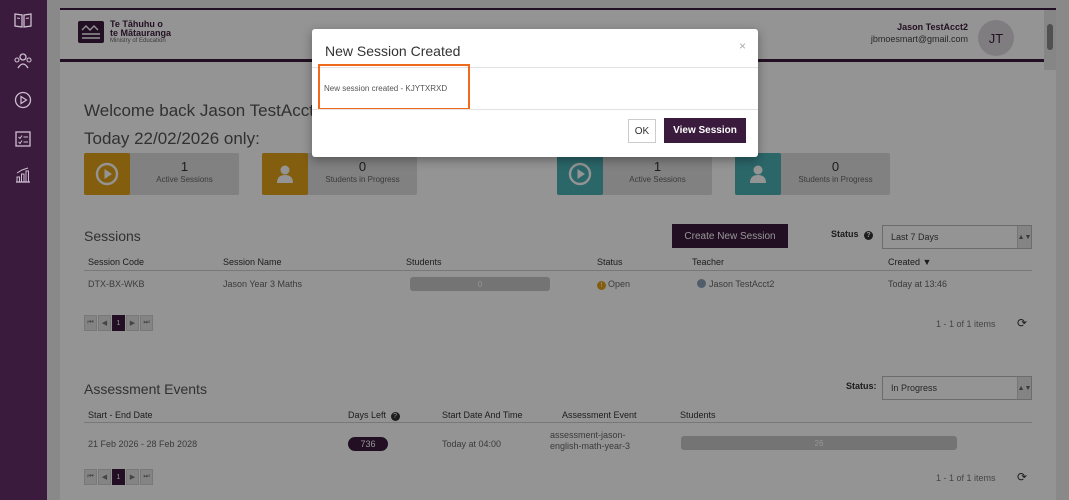 The width and height of the screenshot is (1069, 500). Describe the element at coordinates (23, 250) in the screenshot. I see `sidebar` at that location.